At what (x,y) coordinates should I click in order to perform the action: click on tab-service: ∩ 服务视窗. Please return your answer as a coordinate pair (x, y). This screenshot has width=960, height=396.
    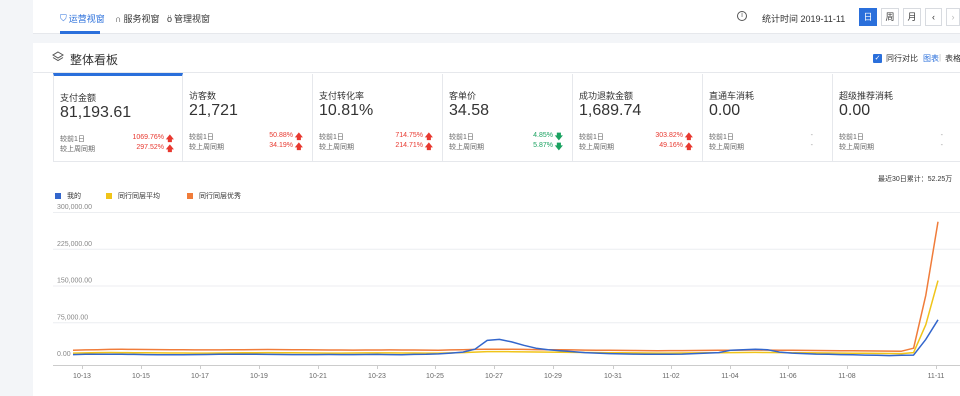
    Looking at the image, I should click on (137, 18).